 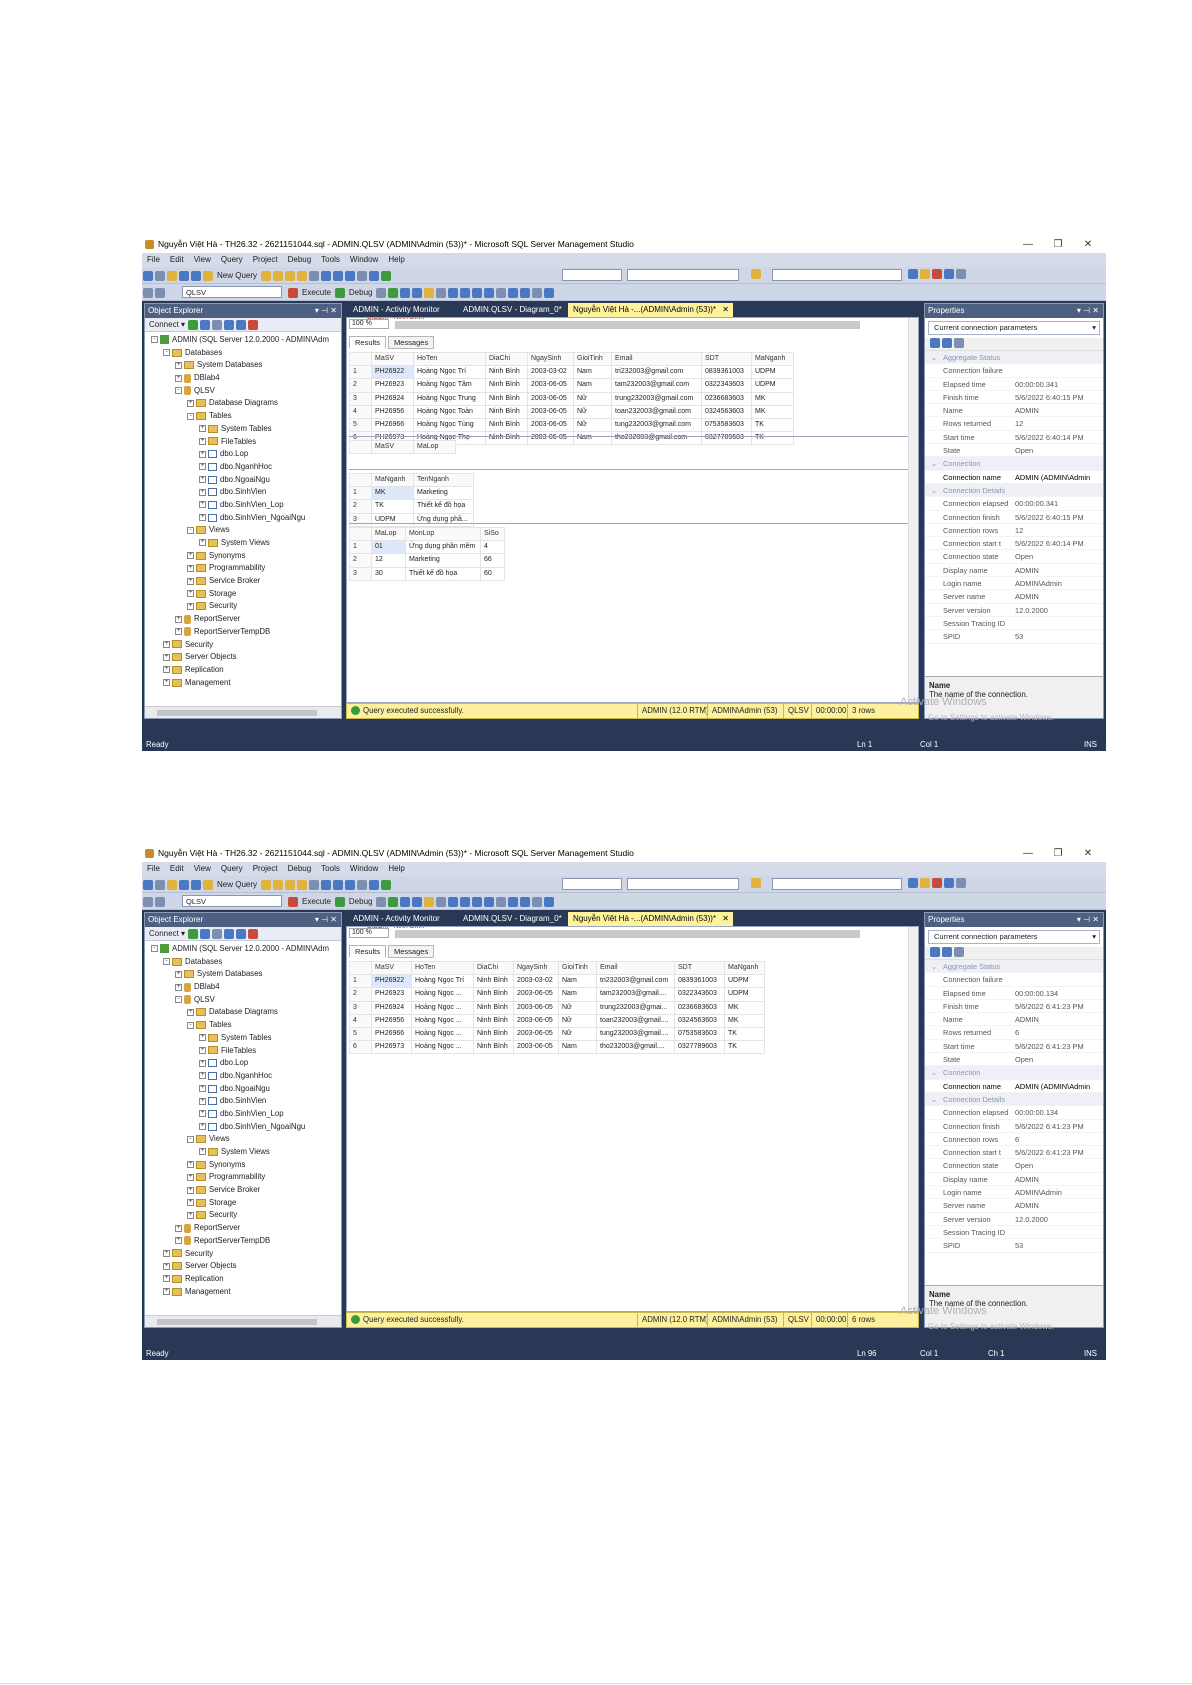 I want to click on grid-column-header: DiaChi, so click(x=493, y=968).